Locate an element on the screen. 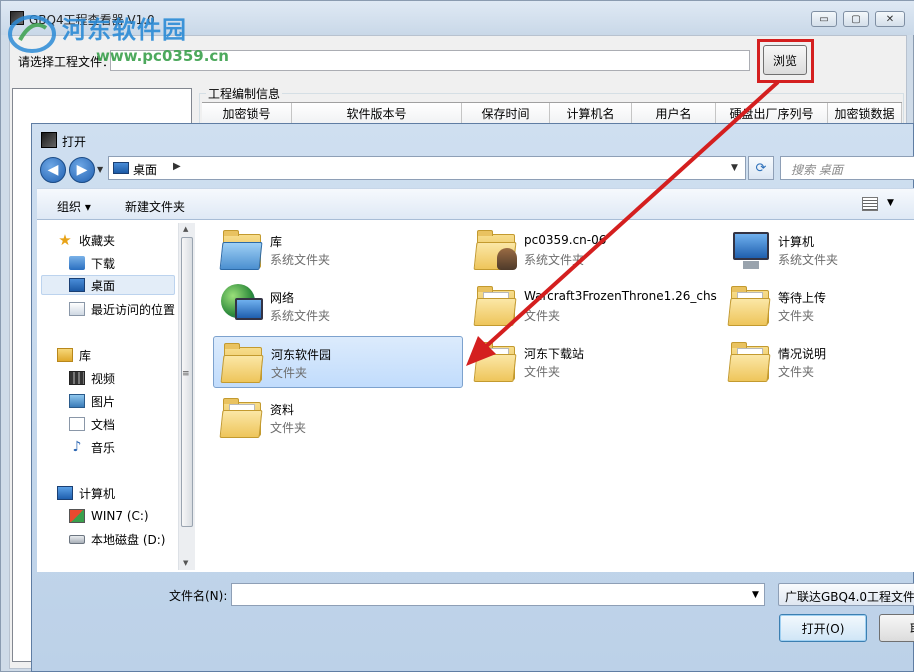  download-icon is located at coordinates (77, 263).